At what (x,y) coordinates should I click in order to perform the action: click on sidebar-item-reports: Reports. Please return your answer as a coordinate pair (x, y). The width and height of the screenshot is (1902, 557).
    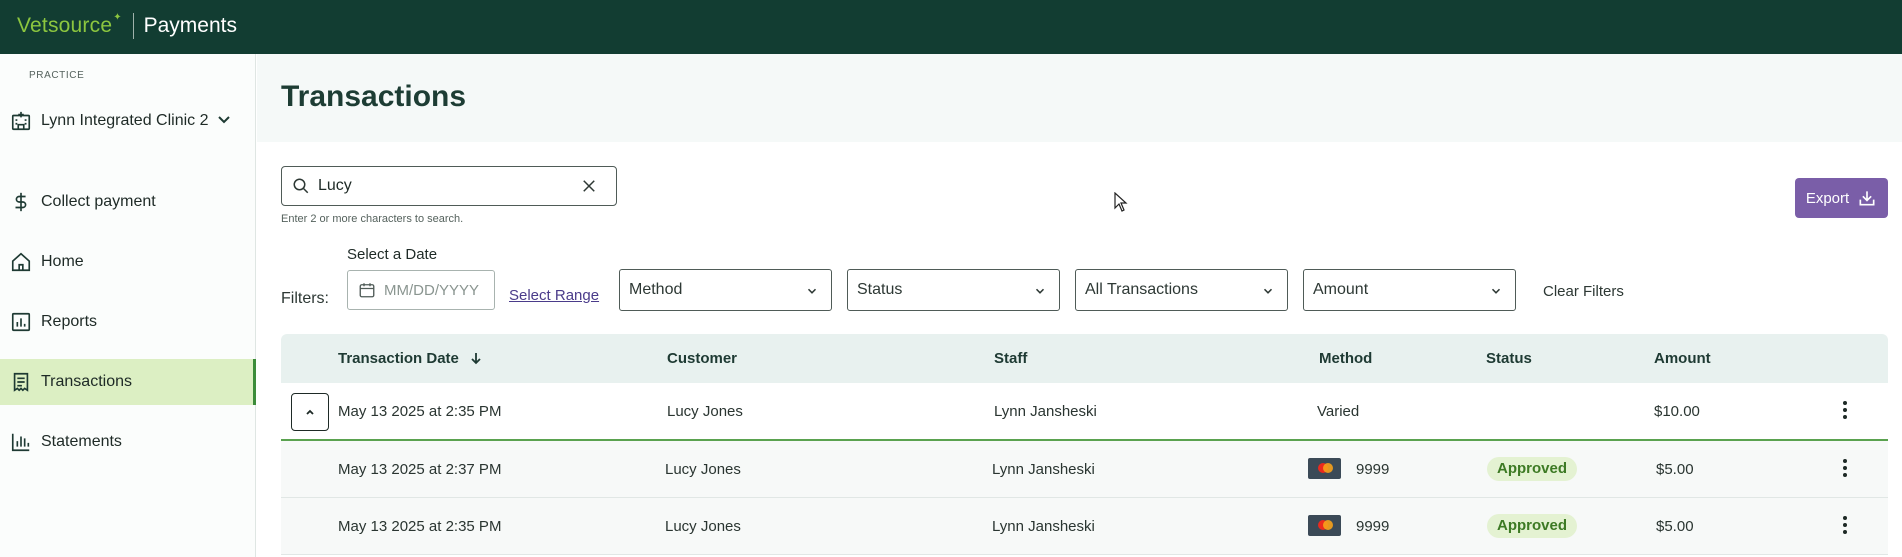
    Looking at the image, I should click on (128, 322).